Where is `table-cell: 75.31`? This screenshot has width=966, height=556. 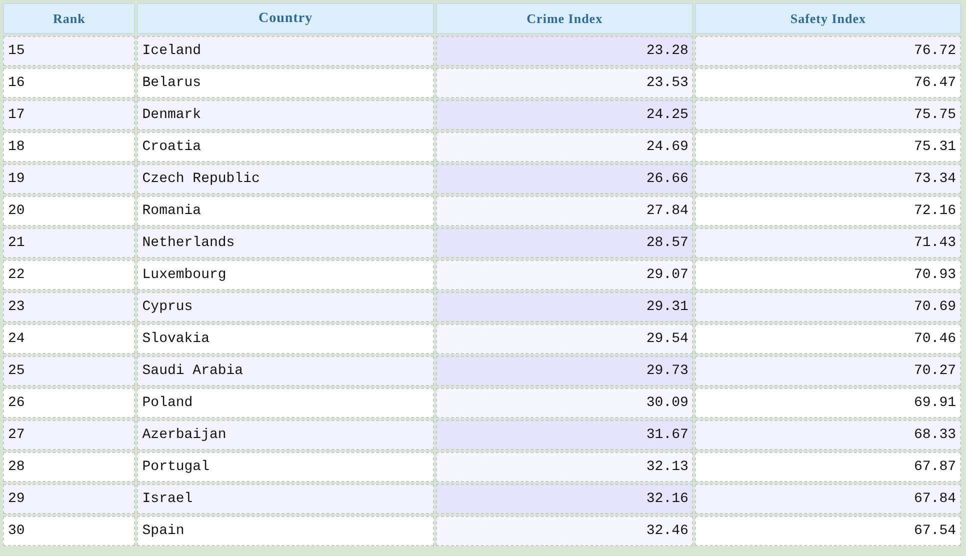
table-cell: 75.31 is located at coordinates (828, 147).